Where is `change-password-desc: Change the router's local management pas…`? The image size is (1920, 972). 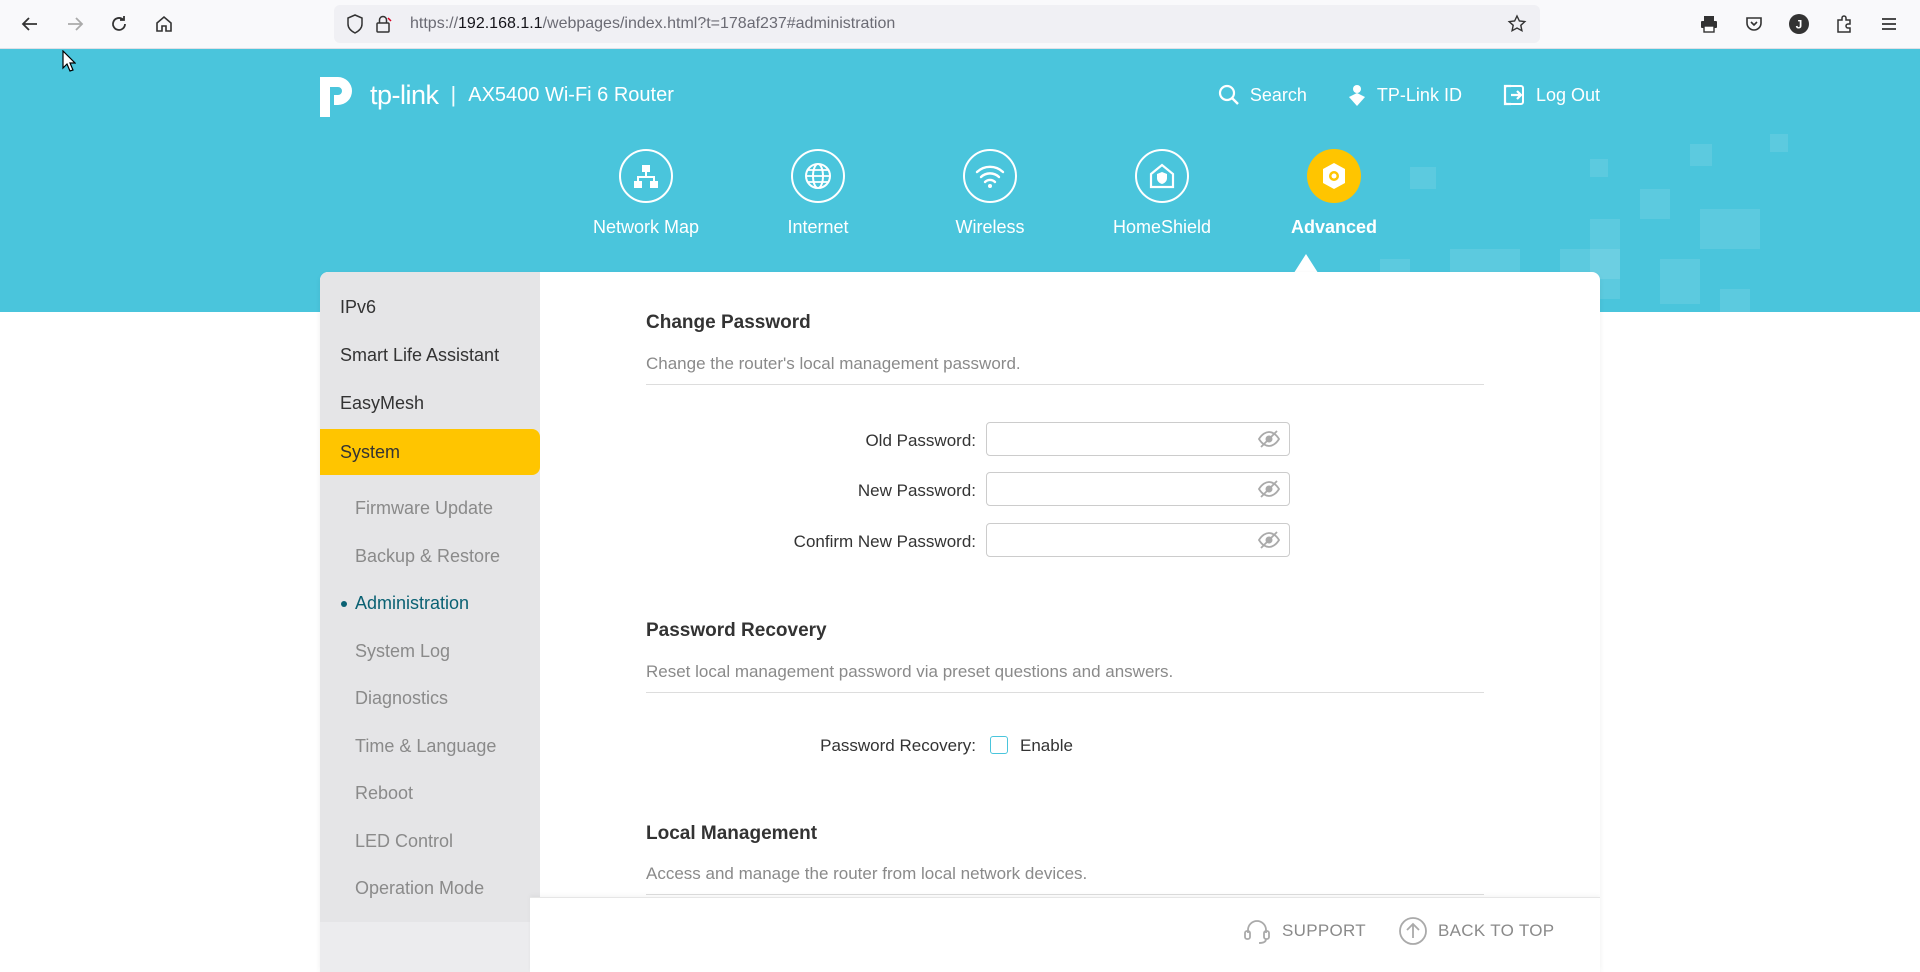 change-password-desc: Change the router's local management pas… is located at coordinates (833, 363).